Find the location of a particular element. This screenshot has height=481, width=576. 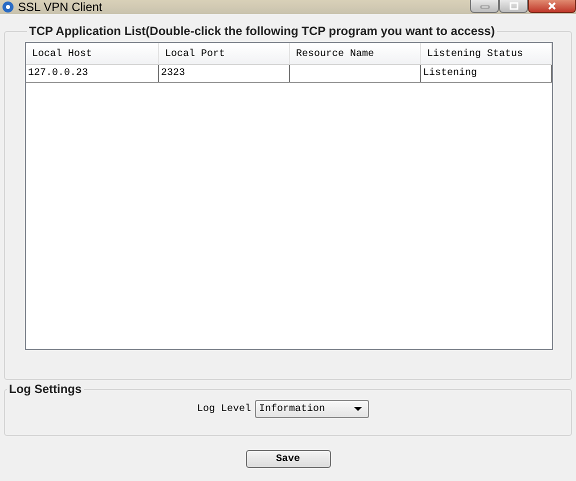

close-button is located at coordinates (552, 6).